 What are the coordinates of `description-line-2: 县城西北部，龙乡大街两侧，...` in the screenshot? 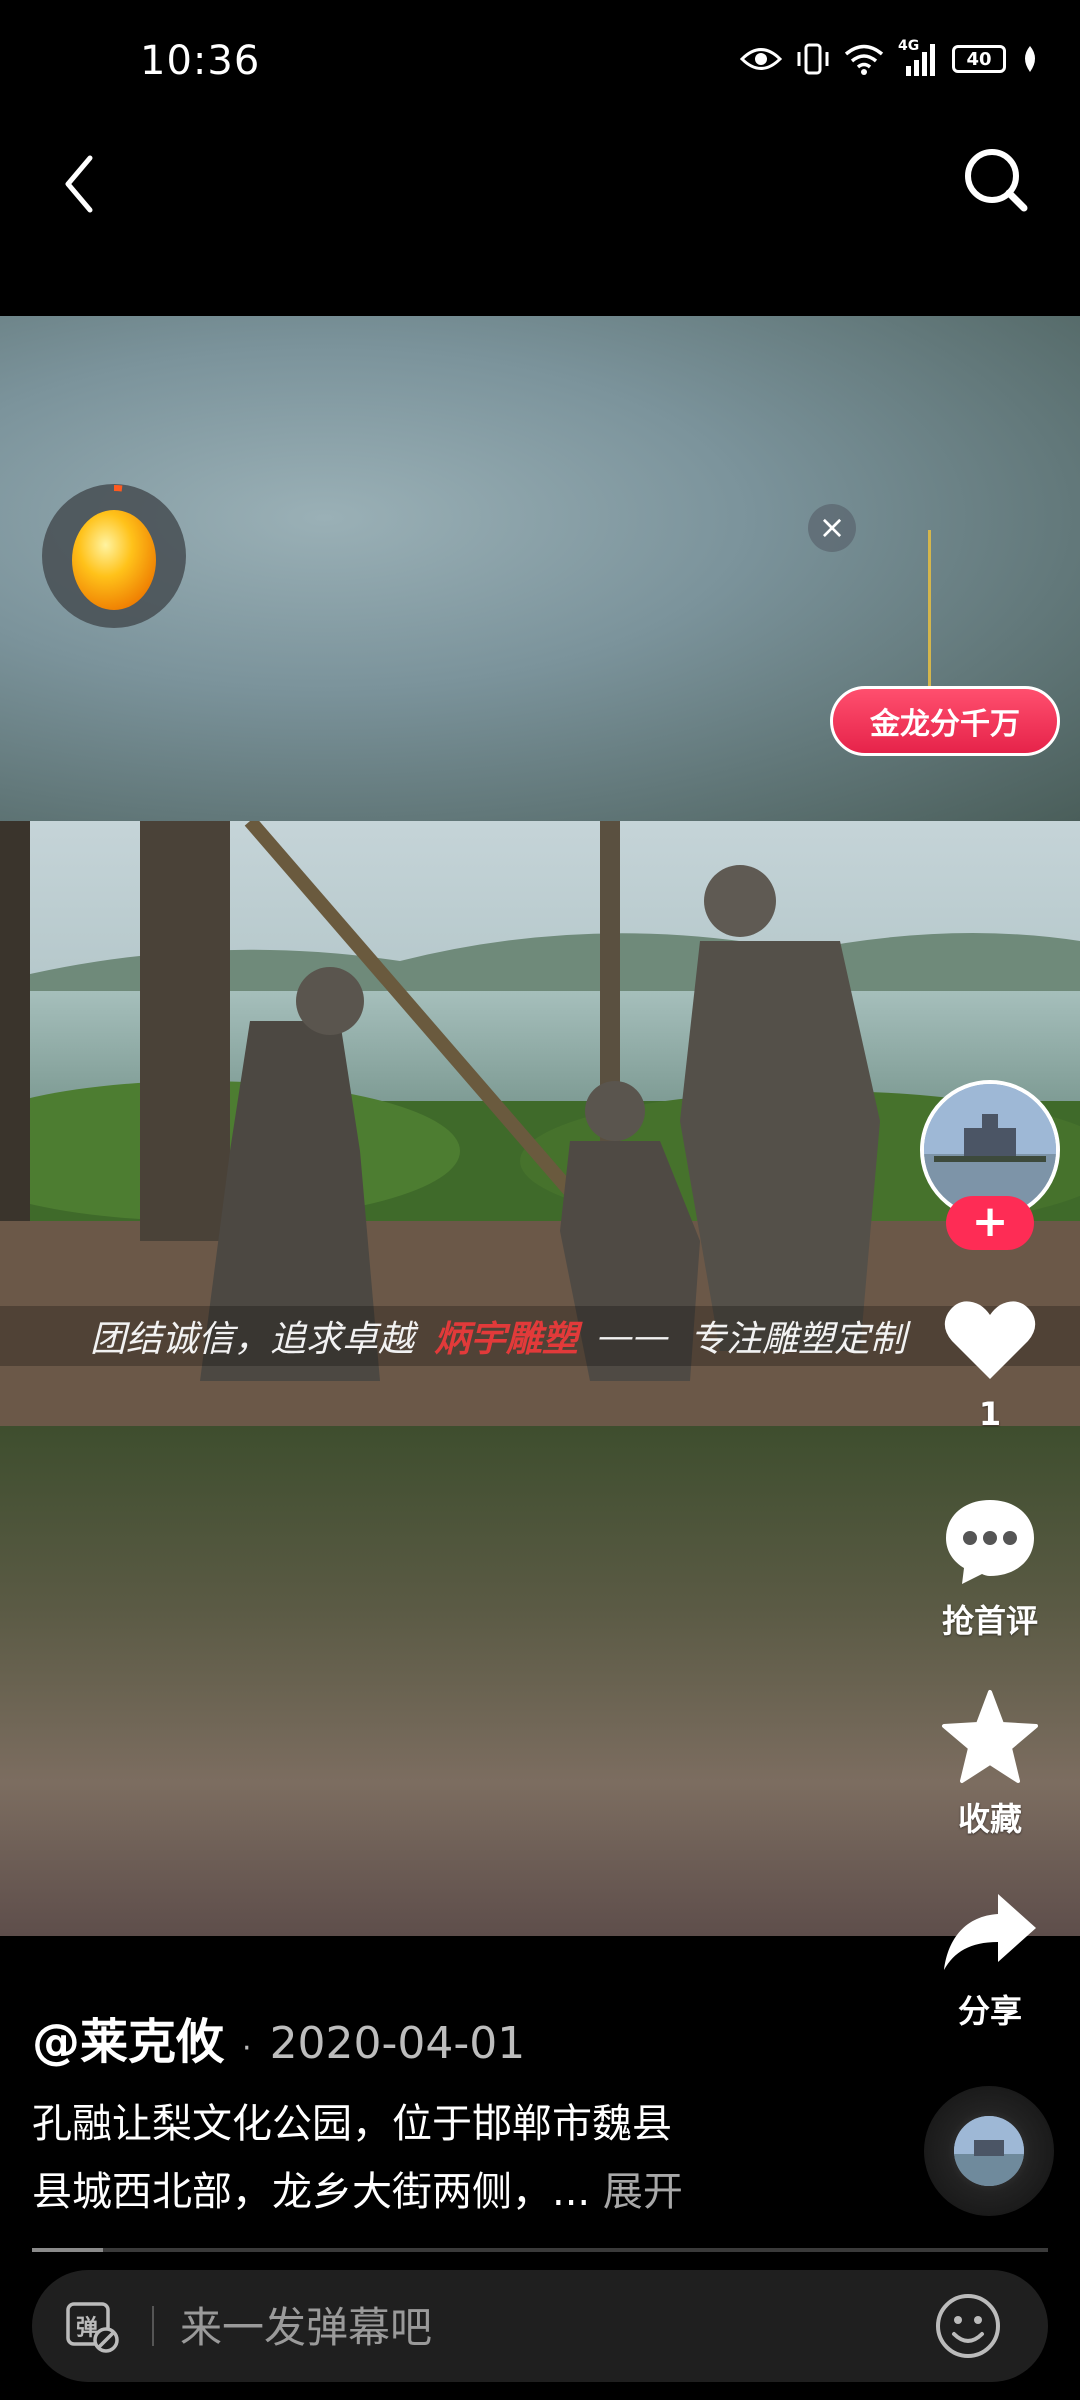 It's located at (311, 2192).